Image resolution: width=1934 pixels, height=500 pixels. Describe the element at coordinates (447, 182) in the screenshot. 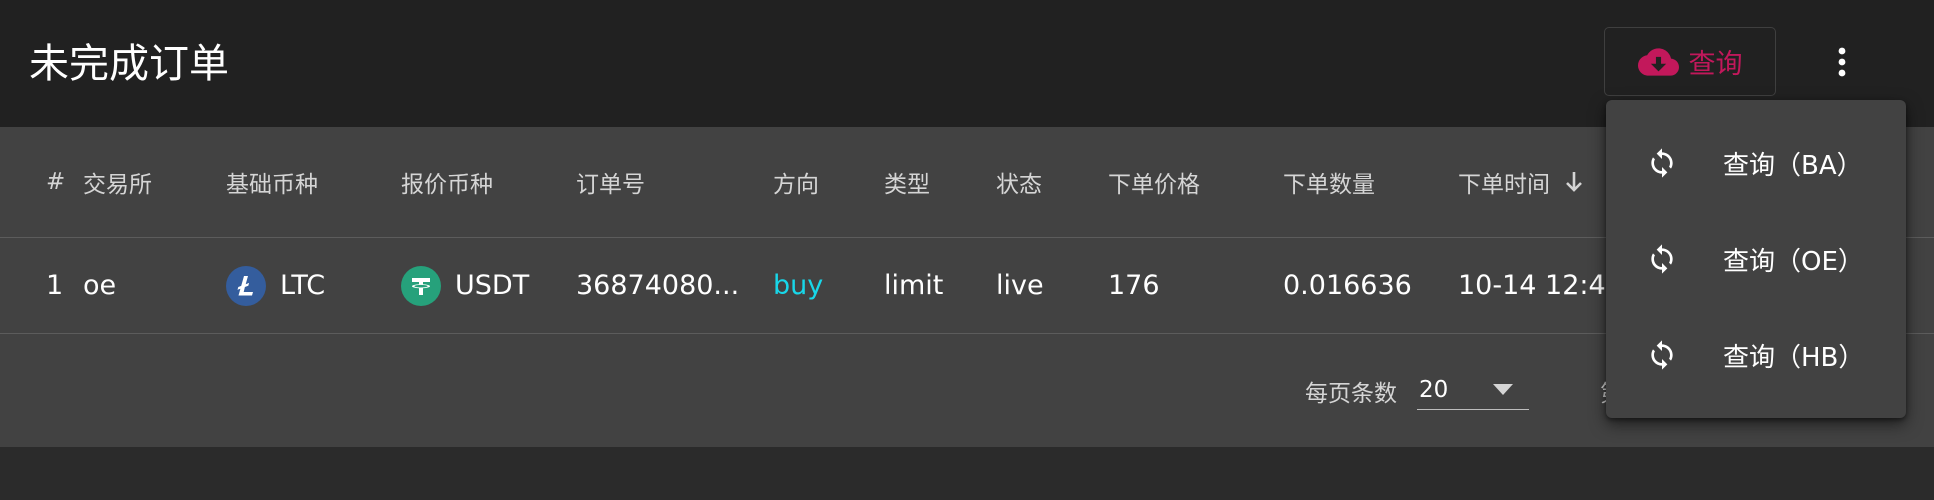

I see `column-header-quote: 报价币种` at that location.